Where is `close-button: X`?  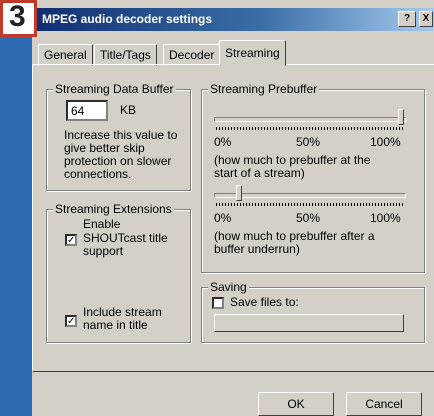
close-button: X is located at coordinates (426, 19).